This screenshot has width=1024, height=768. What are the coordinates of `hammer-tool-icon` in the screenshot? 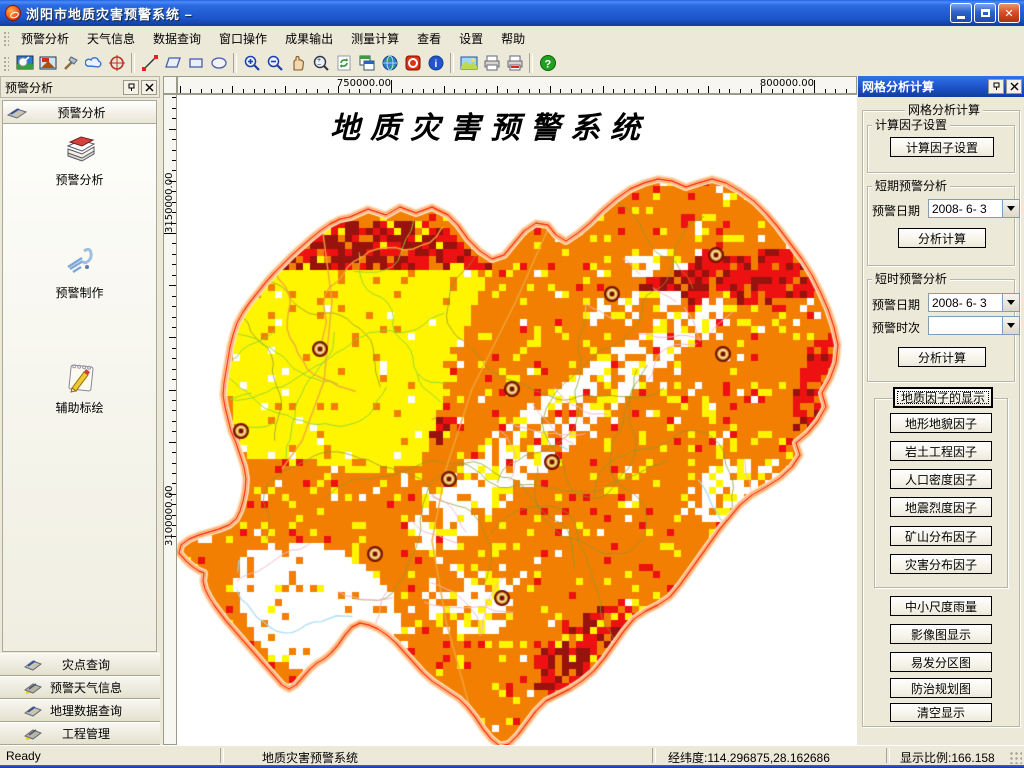 It's located at (70, 63).